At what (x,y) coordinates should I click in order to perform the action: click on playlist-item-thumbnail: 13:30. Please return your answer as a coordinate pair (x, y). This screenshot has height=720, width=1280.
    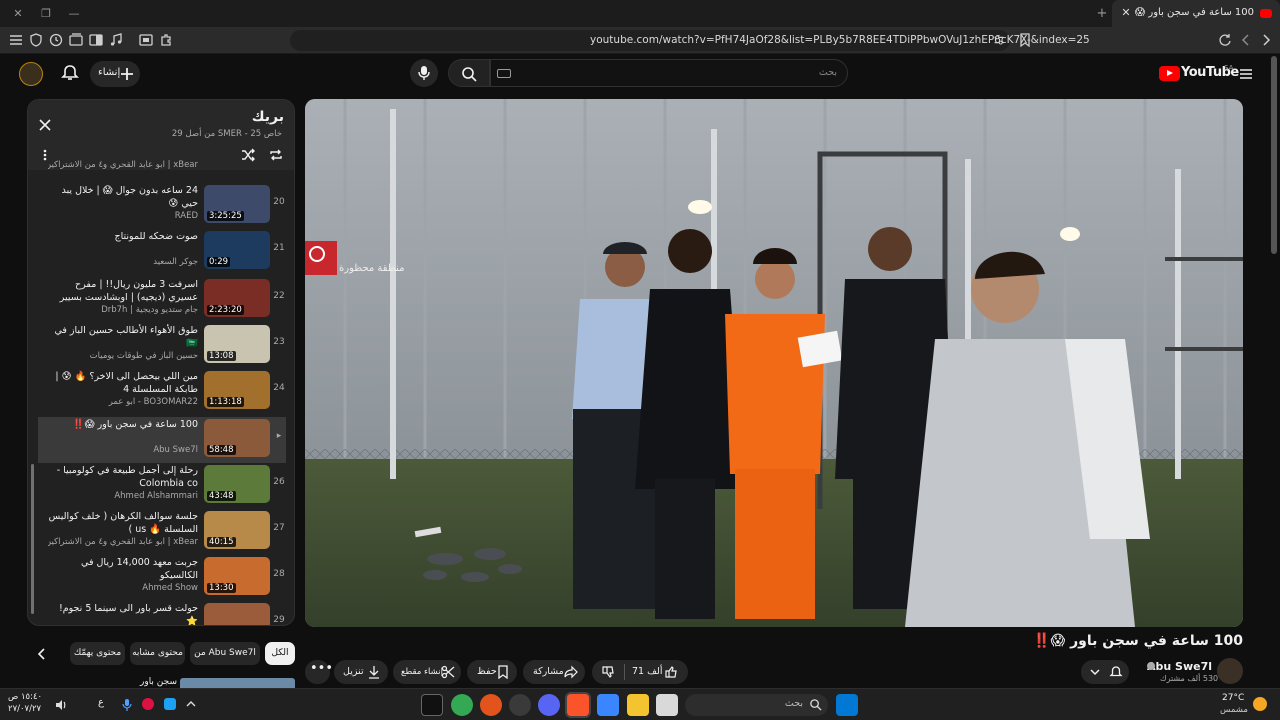
    Looking at the image, I should click on (237, 576).